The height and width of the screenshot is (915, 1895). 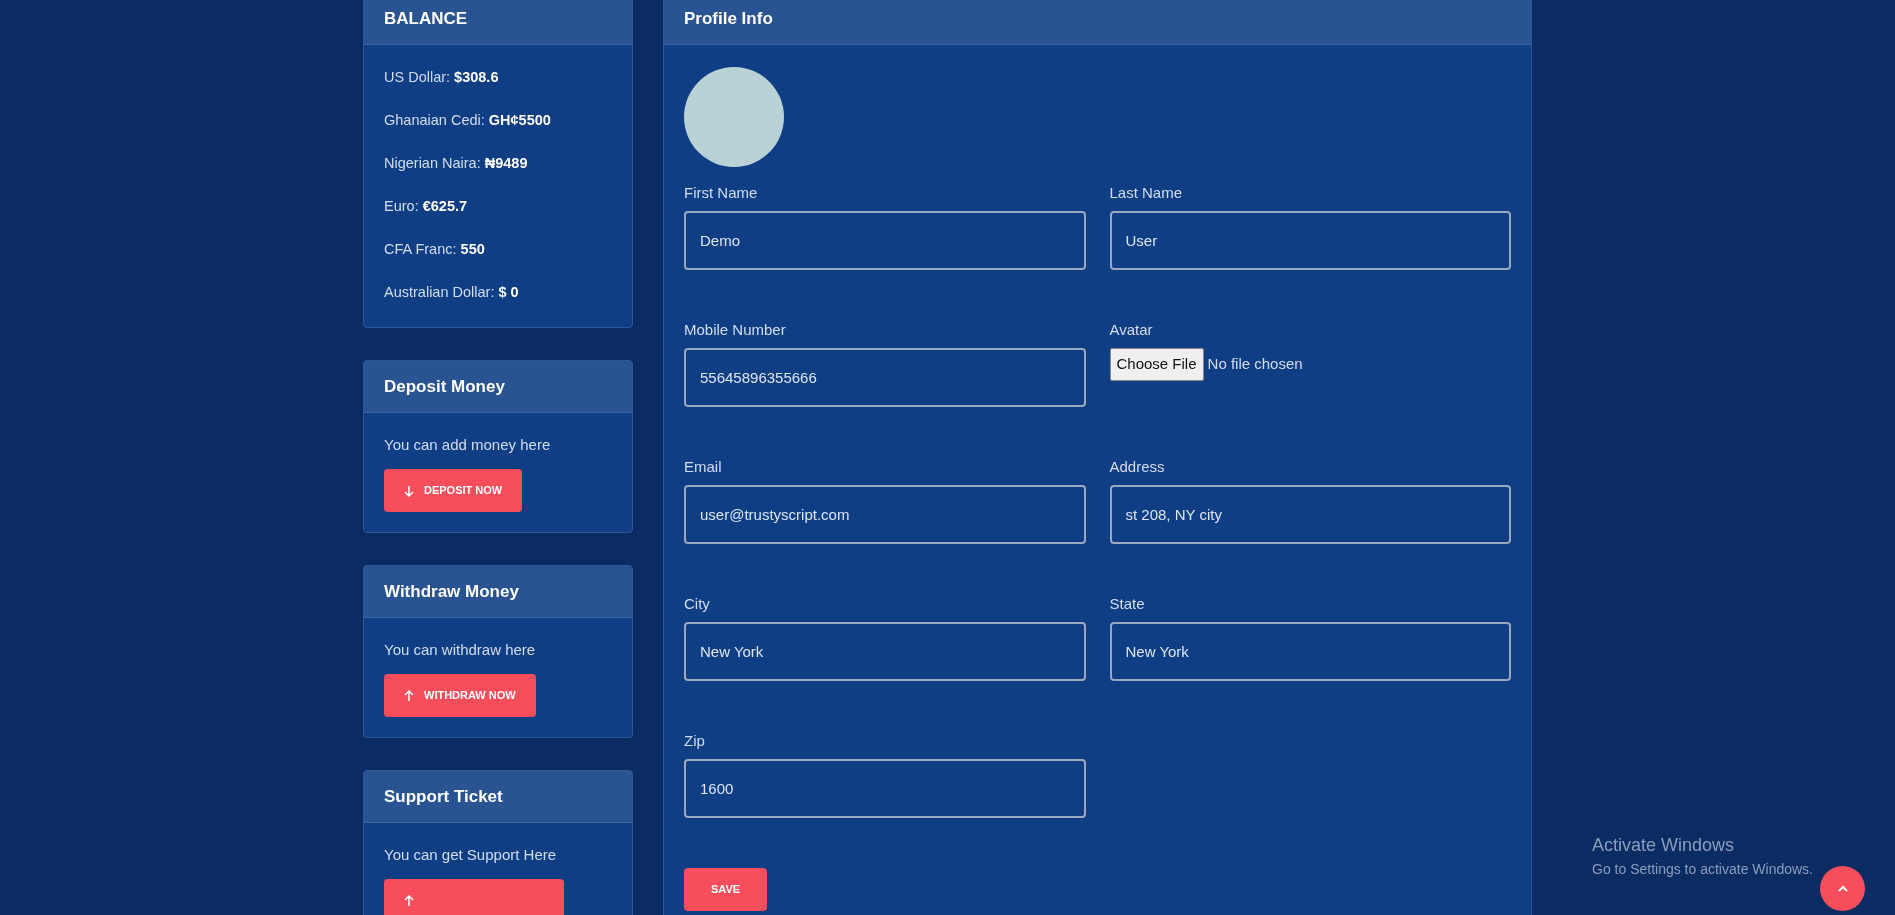 I want to click on card-title: Withdraw Money, so click(x=498, y=592).